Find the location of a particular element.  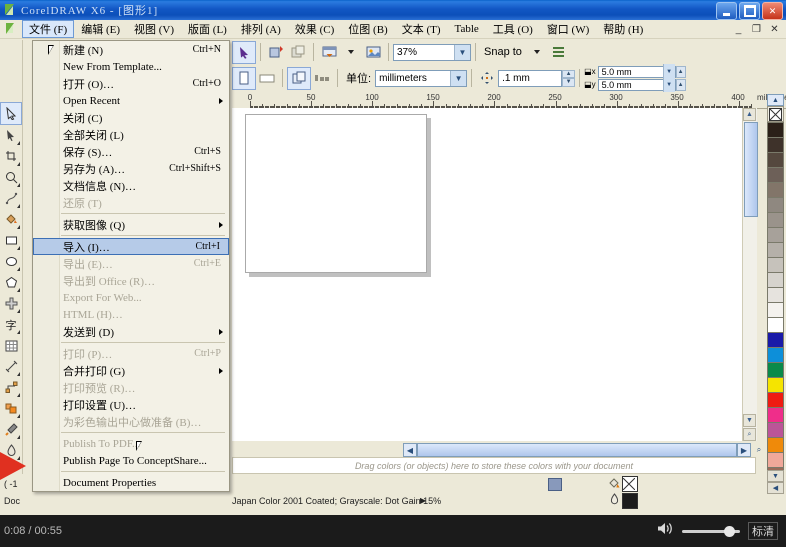

menu-item-file: 文件 (F) is located at coordinates (48, 29).